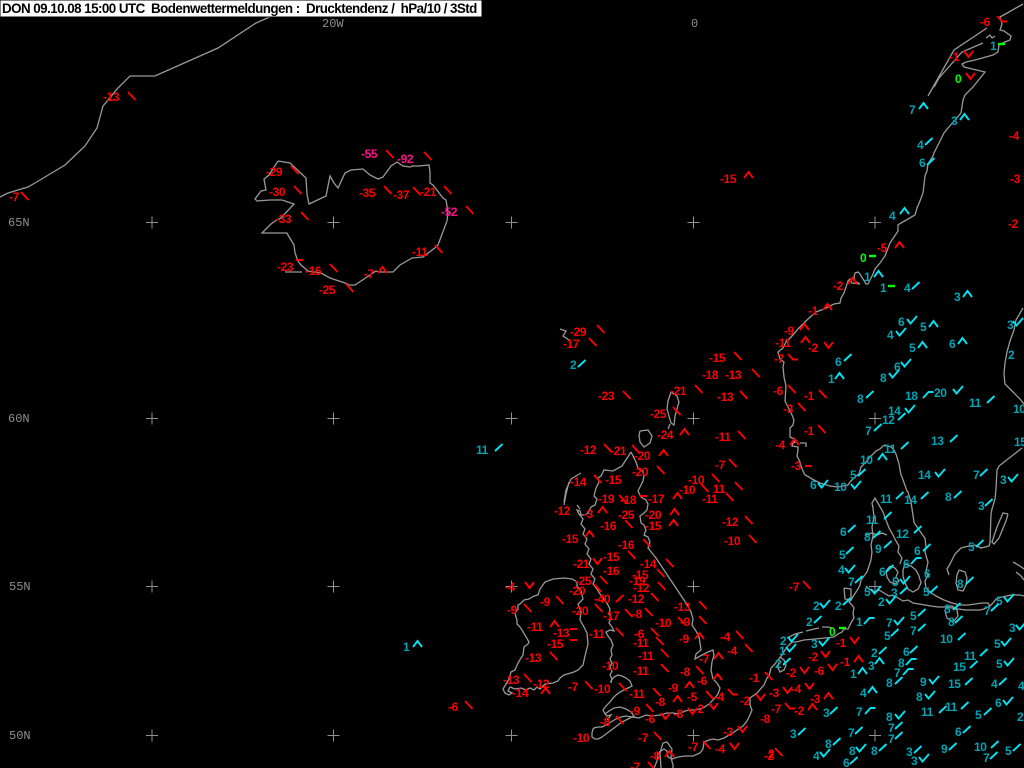 The height and width of the screenshot is (768, 1024). What do you see at coordinates (611, 616) in the screenshot?
I see `svg-text: -17` at bounding box center [611, 616].